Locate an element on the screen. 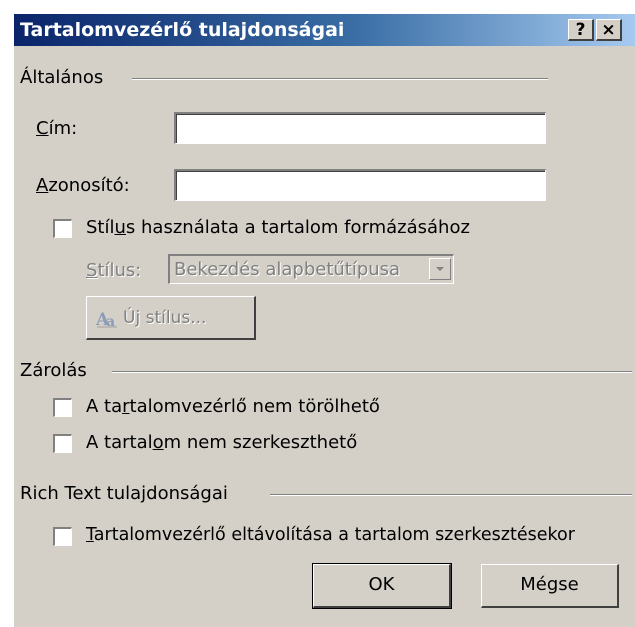 The image size is (635, 627). new-style-icon: A a is located at coordinates (106, 319).